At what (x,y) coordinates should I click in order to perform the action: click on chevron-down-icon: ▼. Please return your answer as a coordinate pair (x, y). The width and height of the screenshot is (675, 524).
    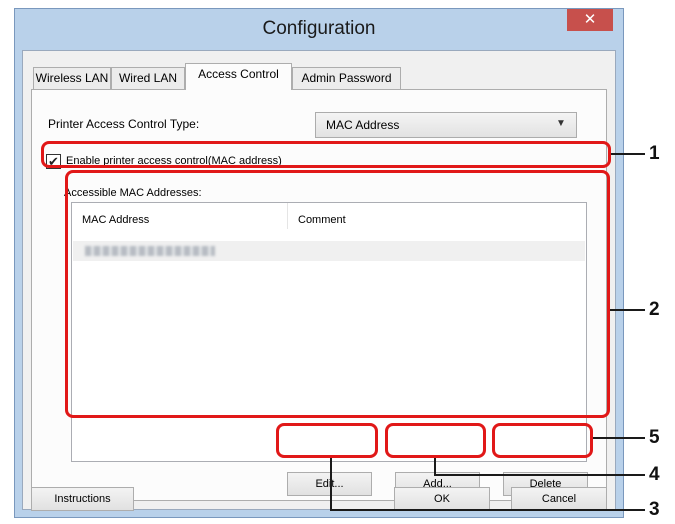
    Looking at the image, I should click on (561, 126).